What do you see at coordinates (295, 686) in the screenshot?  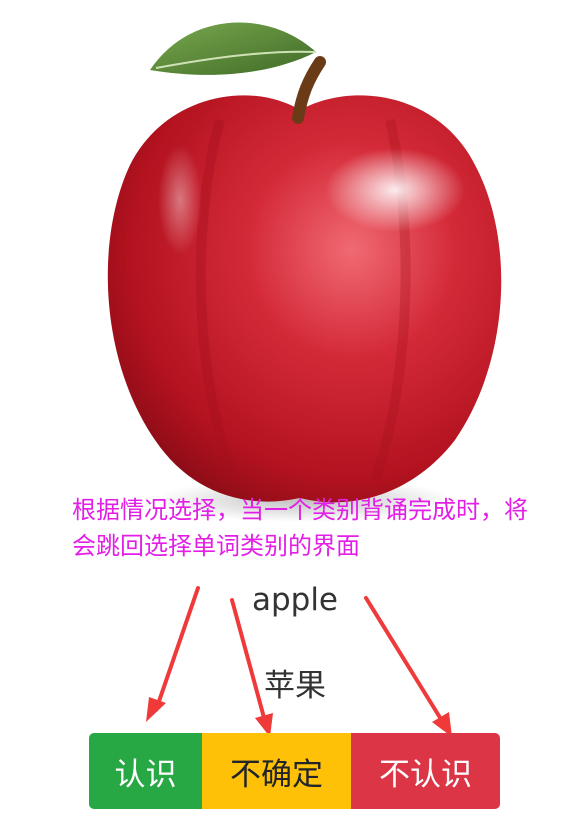 I see `meaning-text: 苹果` at bounding box center [295, 686].